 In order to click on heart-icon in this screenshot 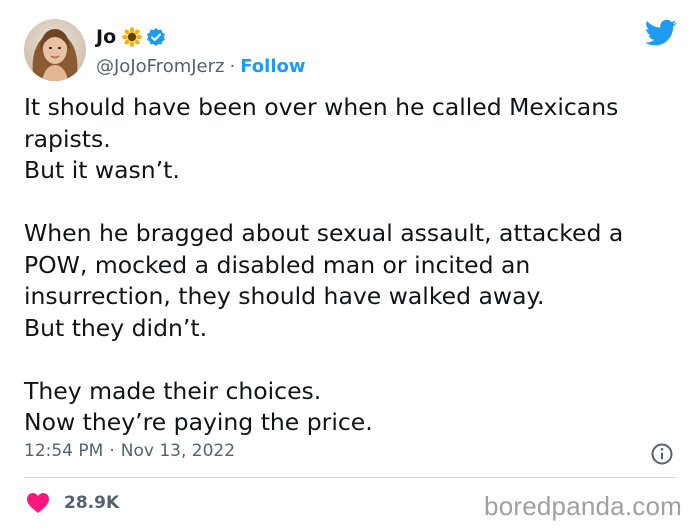, I will do `click(38, 503)`.